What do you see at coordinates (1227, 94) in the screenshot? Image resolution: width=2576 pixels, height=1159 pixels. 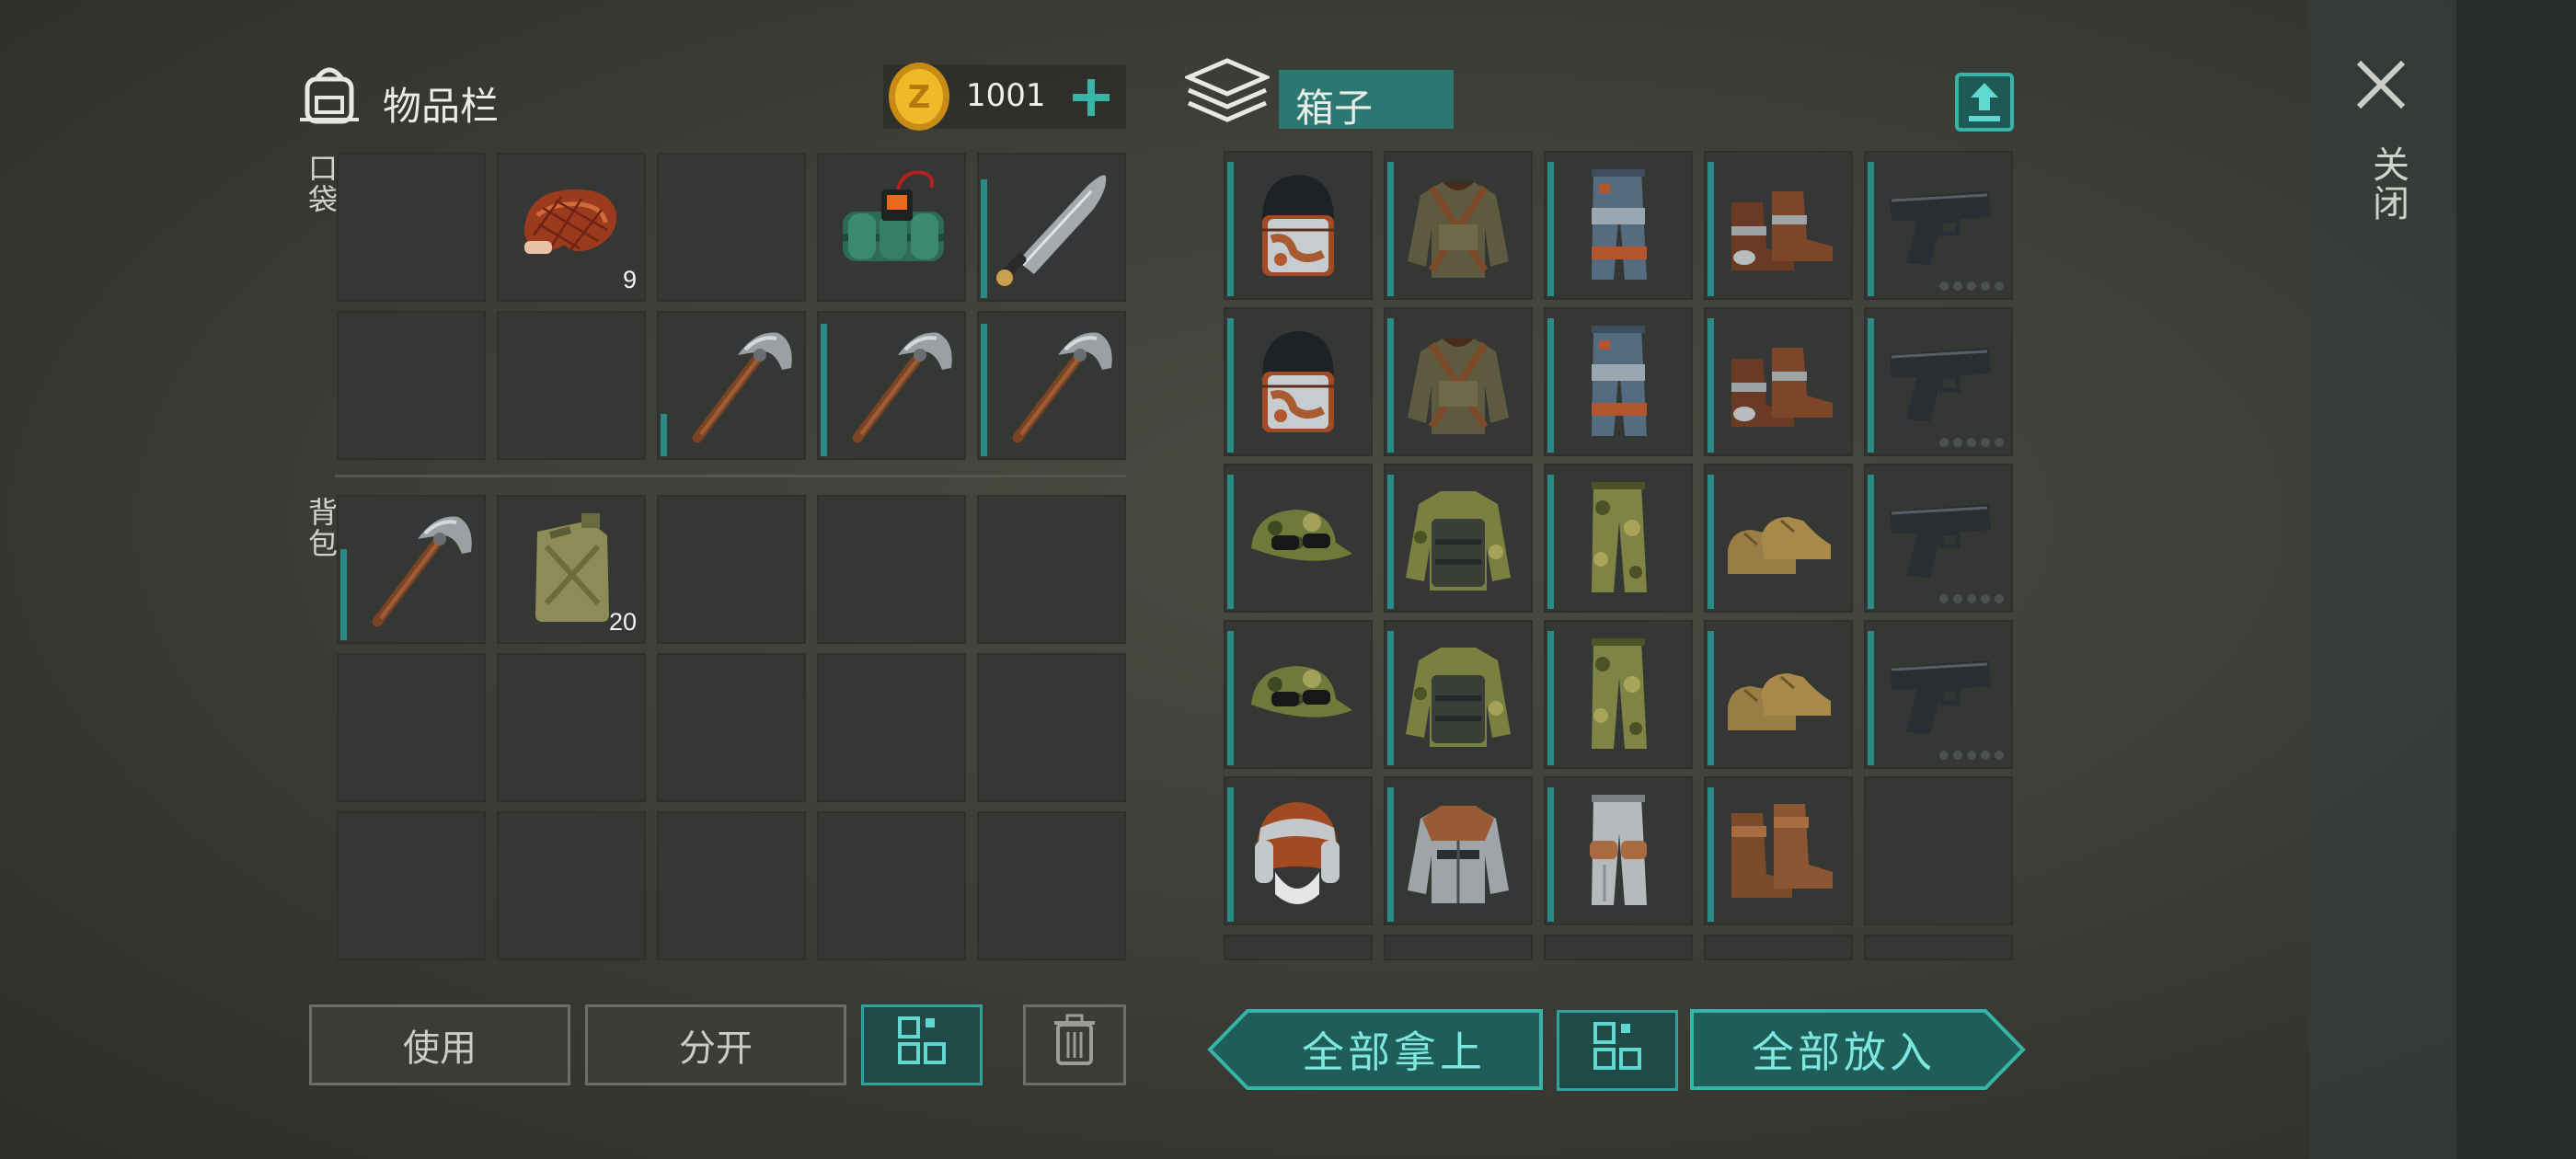 I see `box-icon` at bounding box center [1227, 94].